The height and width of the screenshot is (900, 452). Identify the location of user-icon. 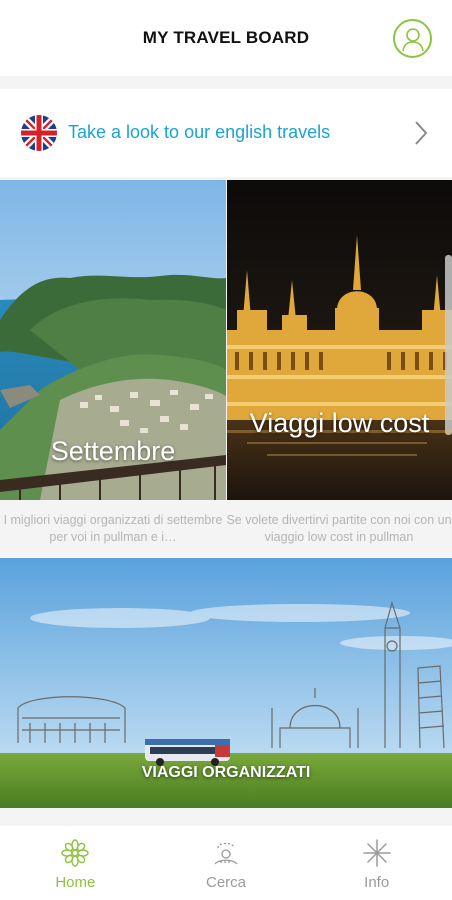
(412, 39).